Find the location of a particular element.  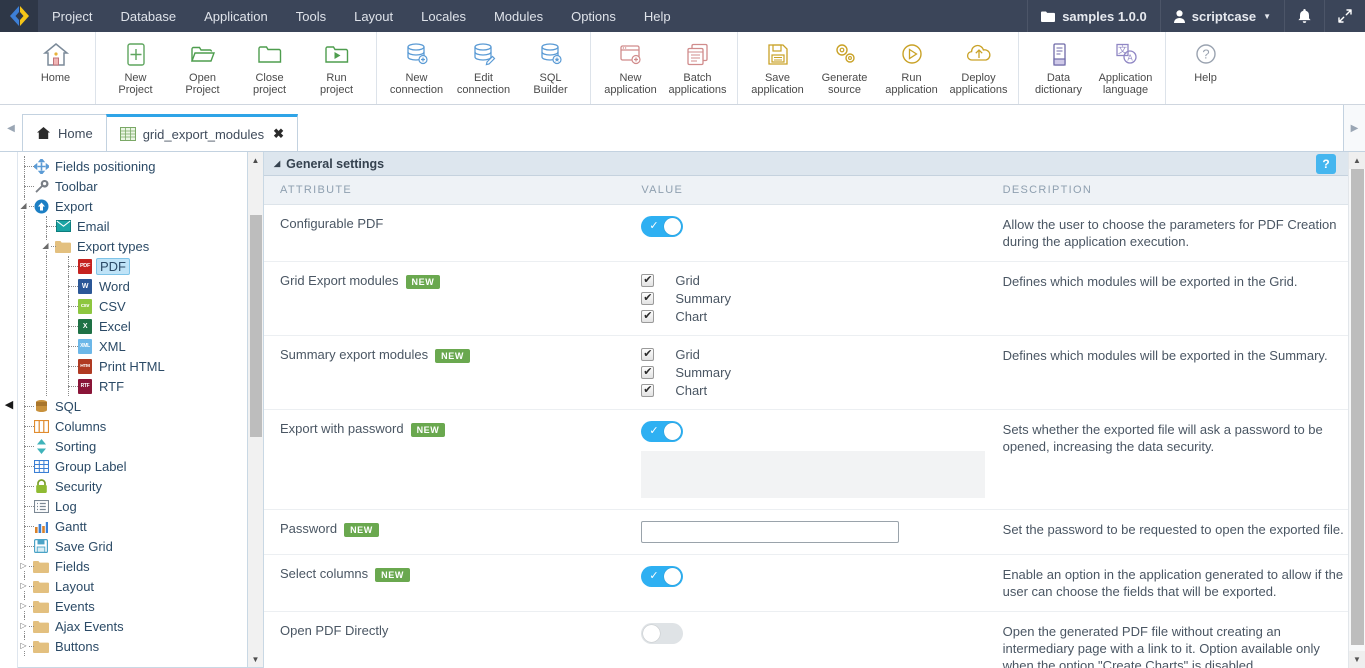

sidebar-scrollbar: ▲ ▼ is located at coordinates (255, 409).